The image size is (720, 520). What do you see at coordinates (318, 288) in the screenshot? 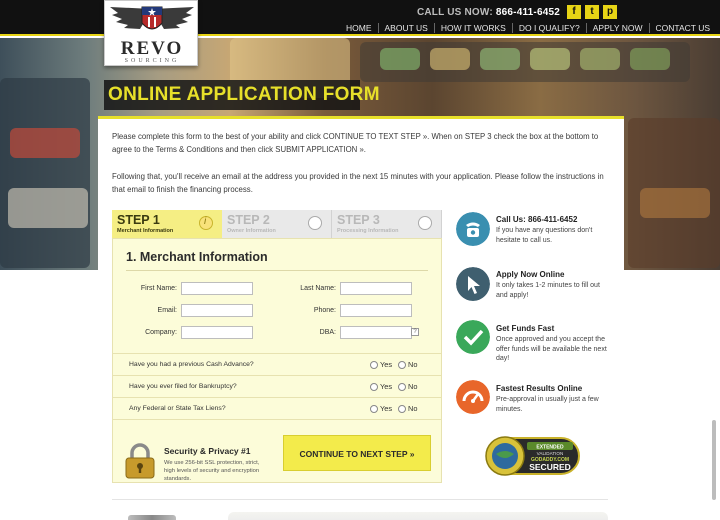
I see `last-name-label: Last Name:` at bounding box center [318, 288].